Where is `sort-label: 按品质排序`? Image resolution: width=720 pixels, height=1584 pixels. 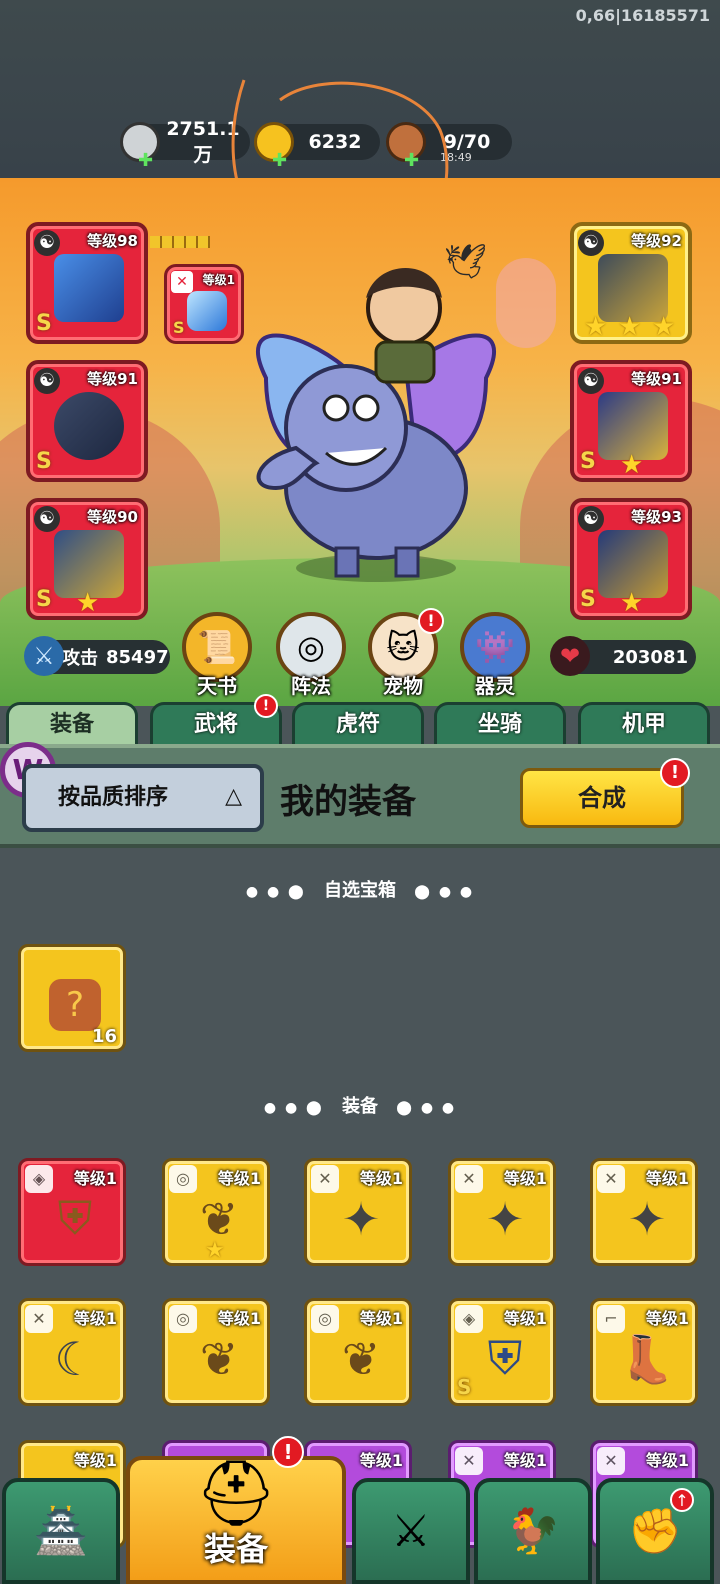 sort-label: 按品质排序 is located at coordinates (113, 797).